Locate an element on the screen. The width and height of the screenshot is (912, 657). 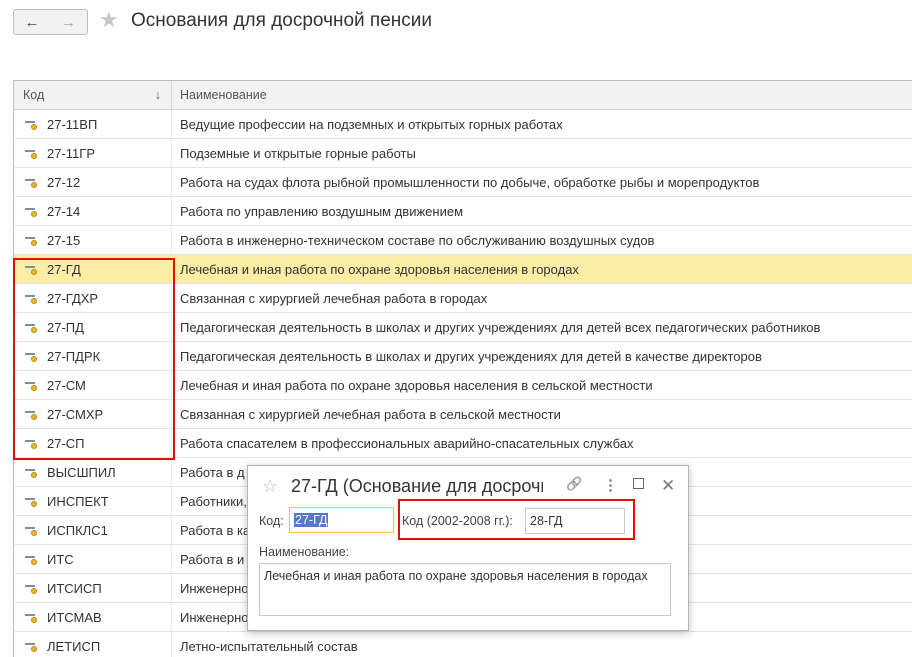
row-name: Летно-испытательный состав is located at coordinates (269, 646).